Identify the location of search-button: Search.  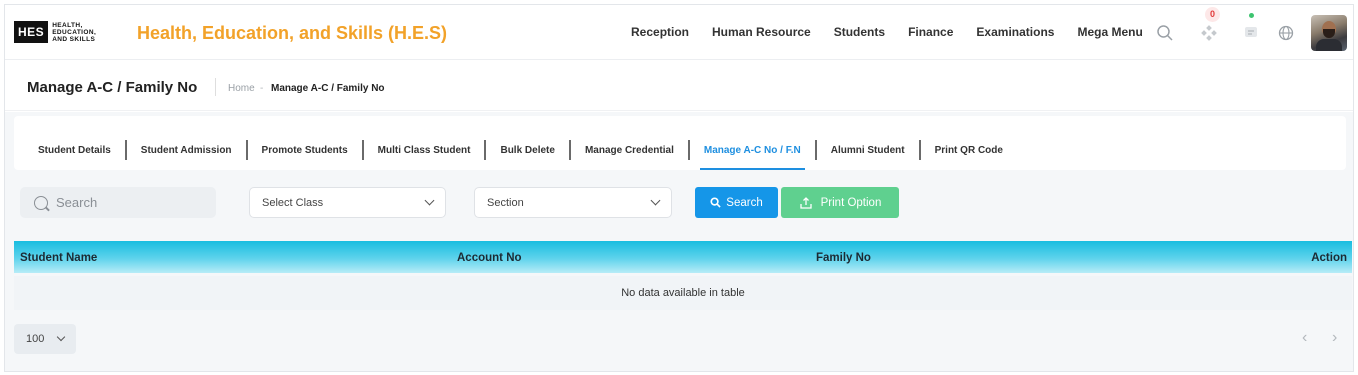
(736, 202).